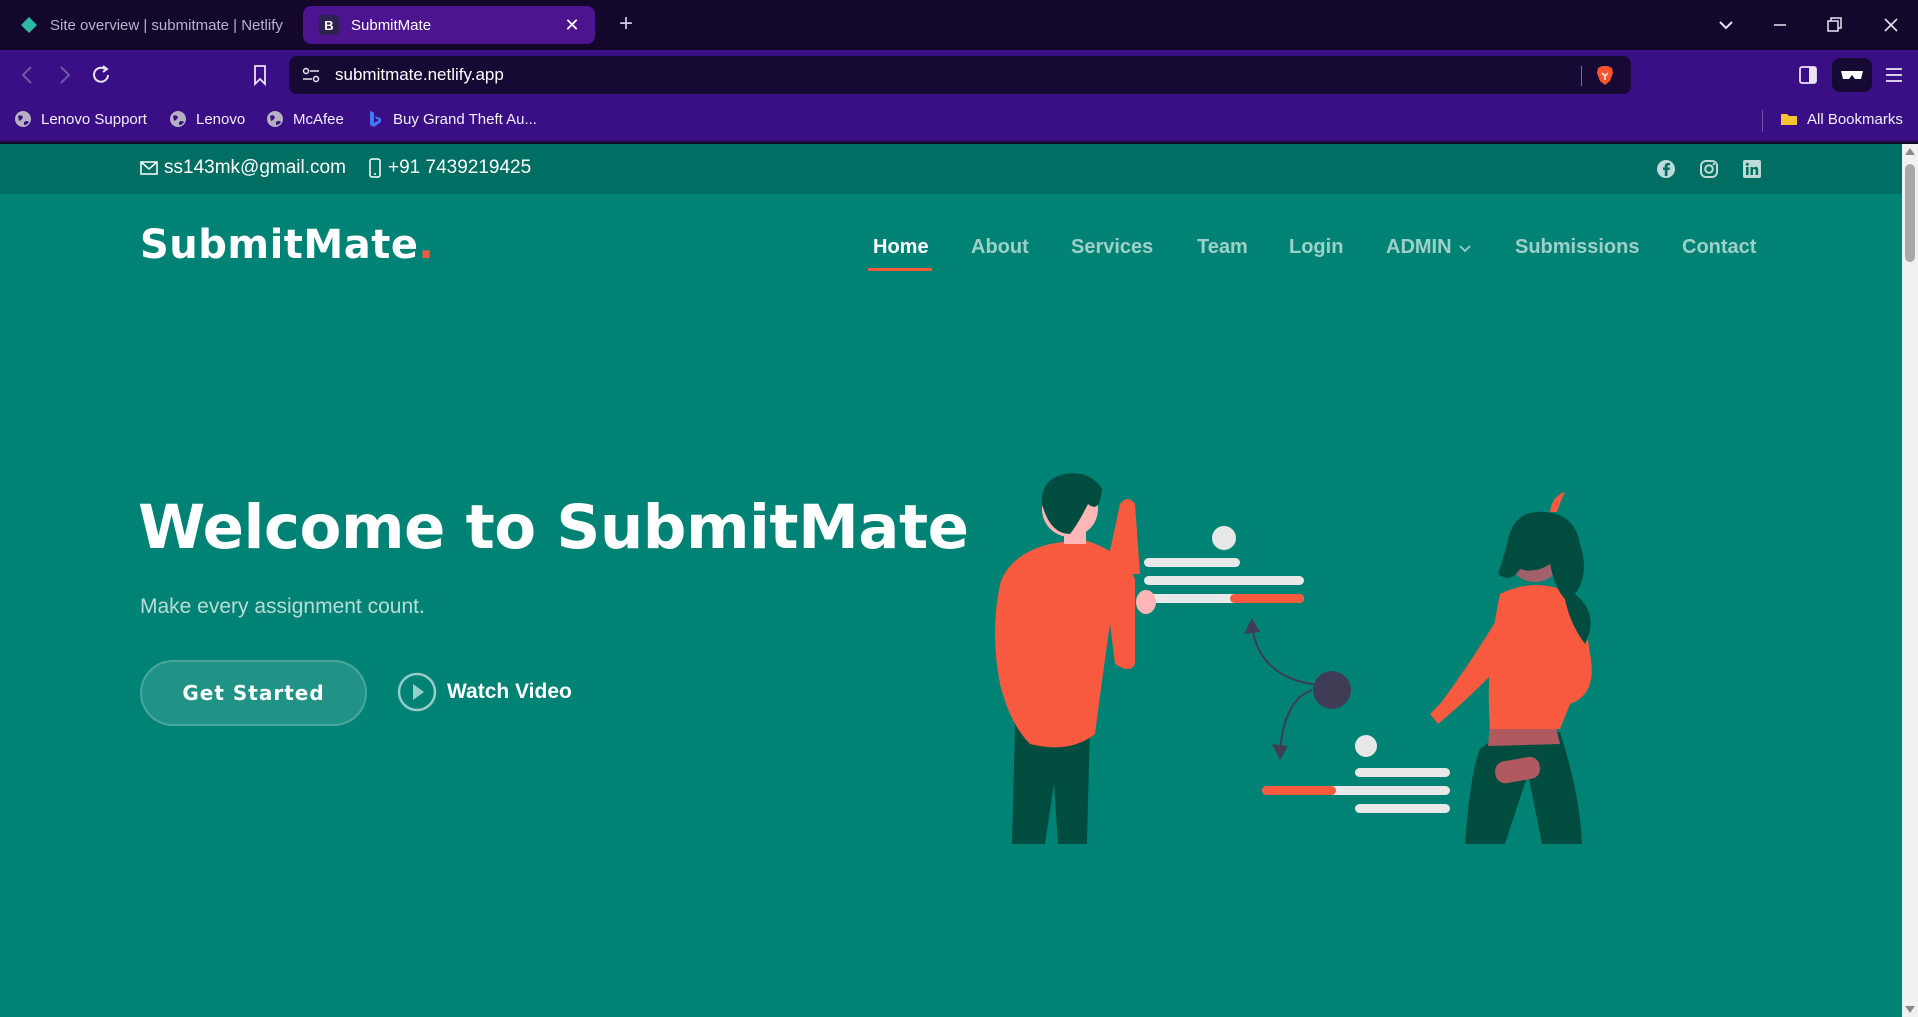 This screenshot has width=1918, height=1017. Describe the element at coordinates (1719, 247) in the screenshot. I see `nav-contact: Contact` at that location.